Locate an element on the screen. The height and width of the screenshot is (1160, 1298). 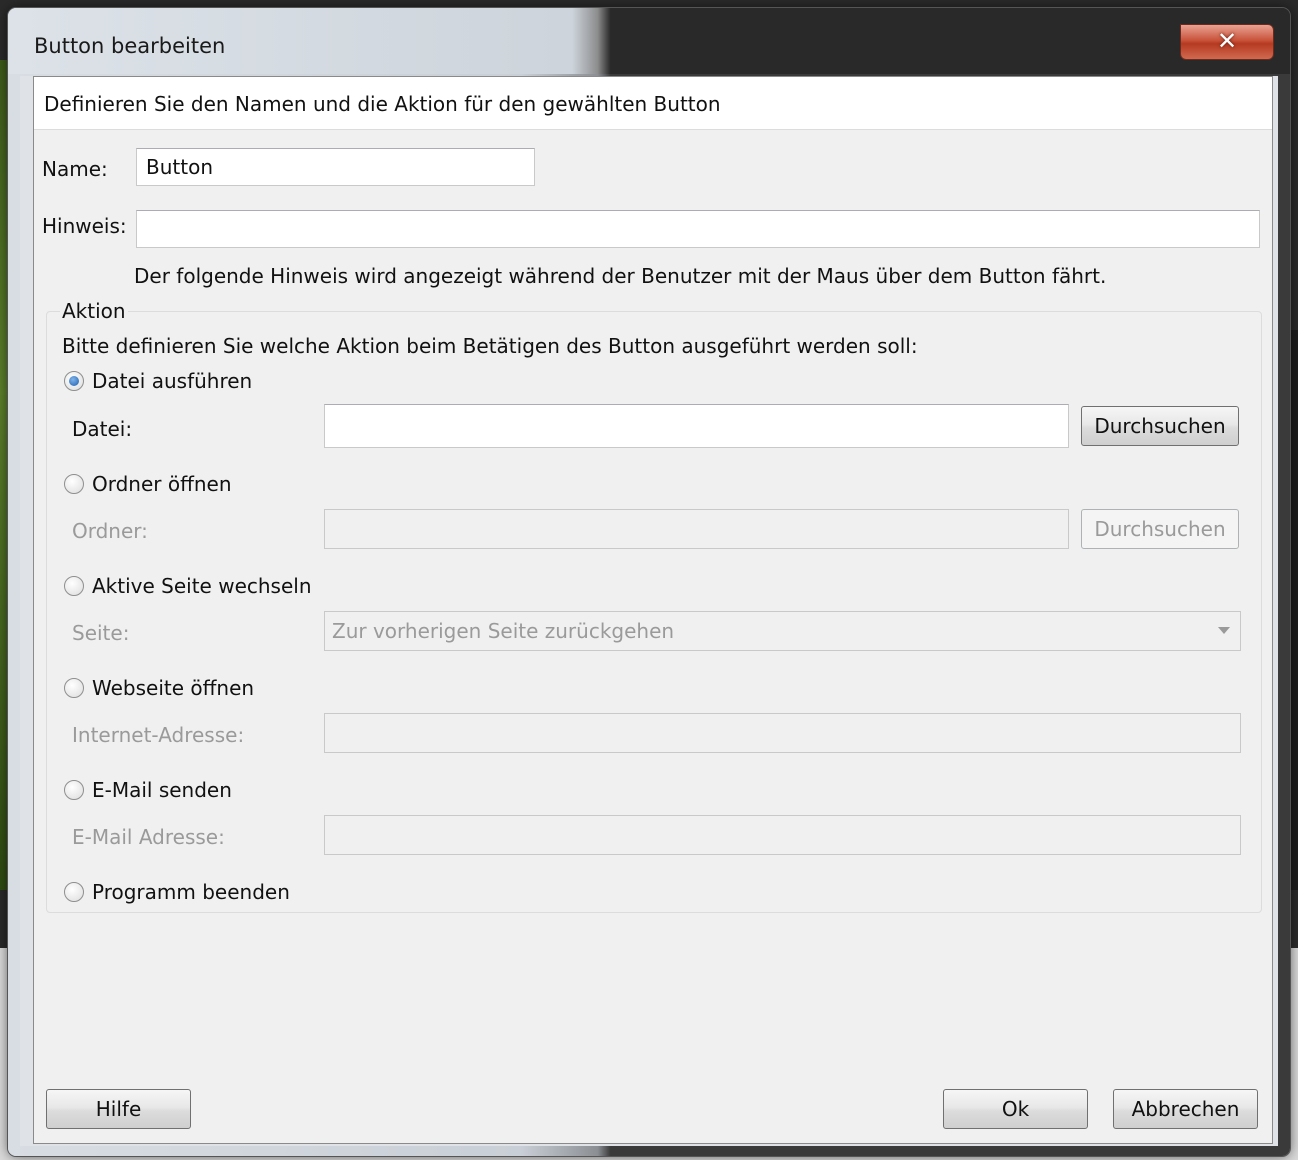
radio-send-email: E-Mail senden is located at coordinates (148, 790).